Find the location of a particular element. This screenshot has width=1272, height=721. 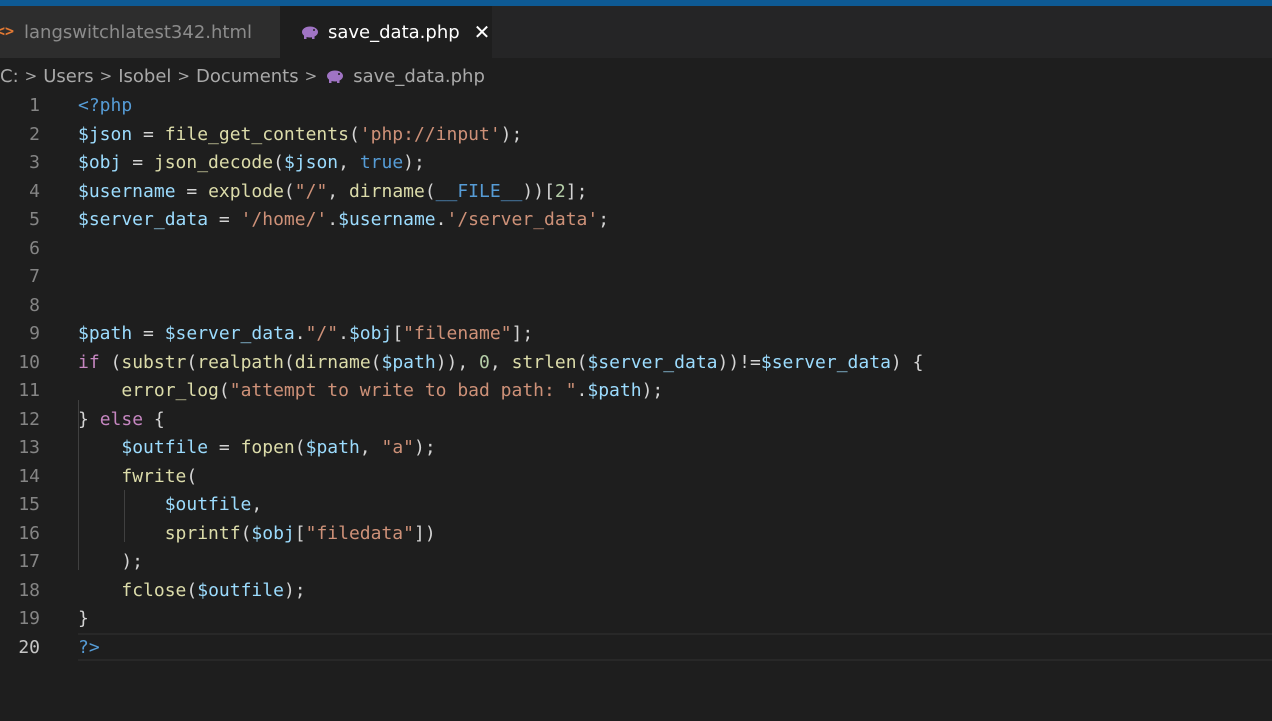

code-text: <?php is located at coordinates (105, 106).